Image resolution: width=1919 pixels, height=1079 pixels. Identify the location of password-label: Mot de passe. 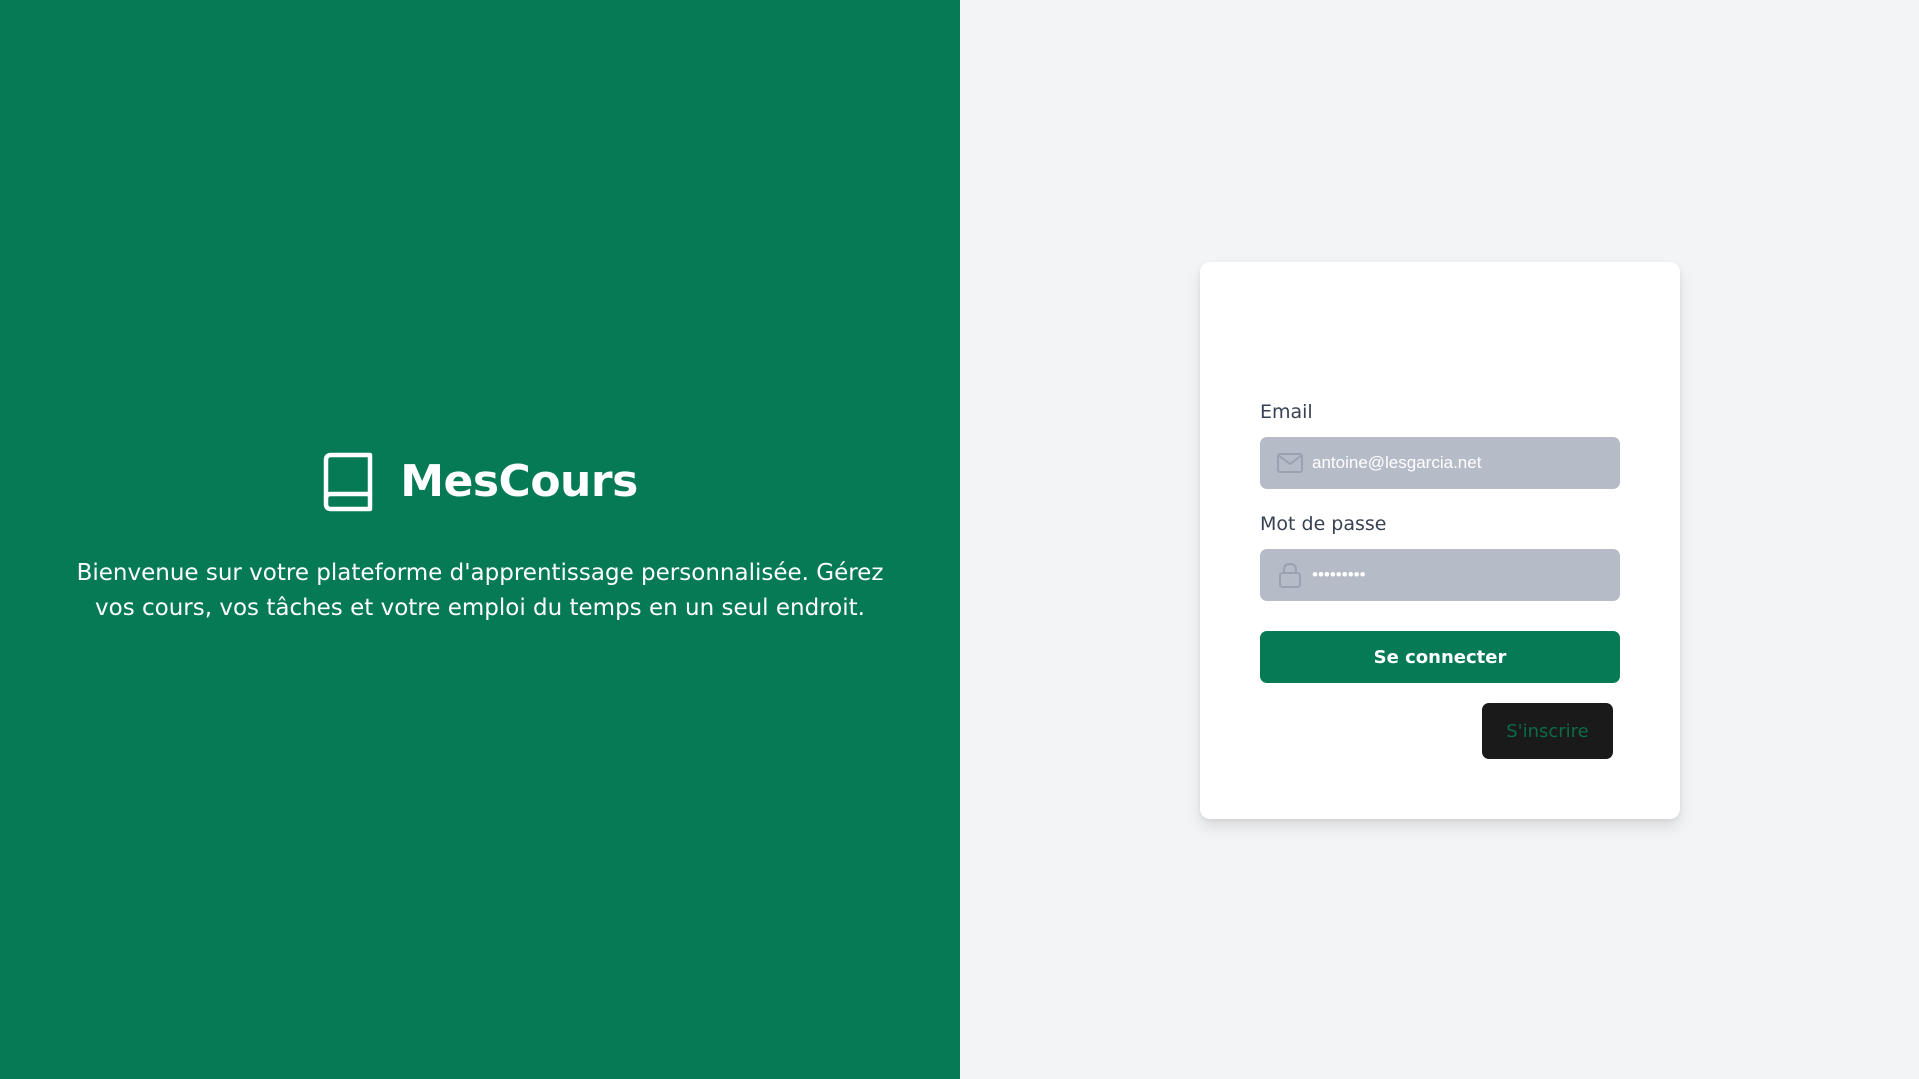
(1323, 524).